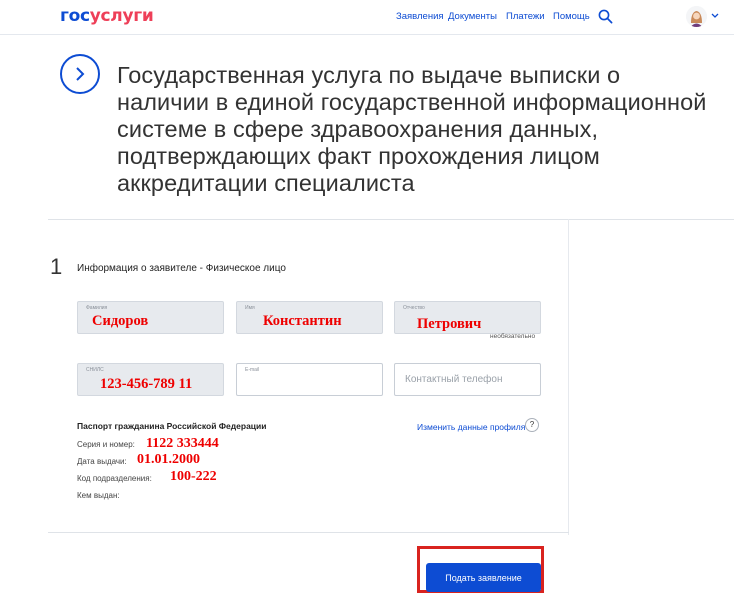 The height and width of the screenshot is (595, 734). I want to click on divider-bottom, so click(308, 532).